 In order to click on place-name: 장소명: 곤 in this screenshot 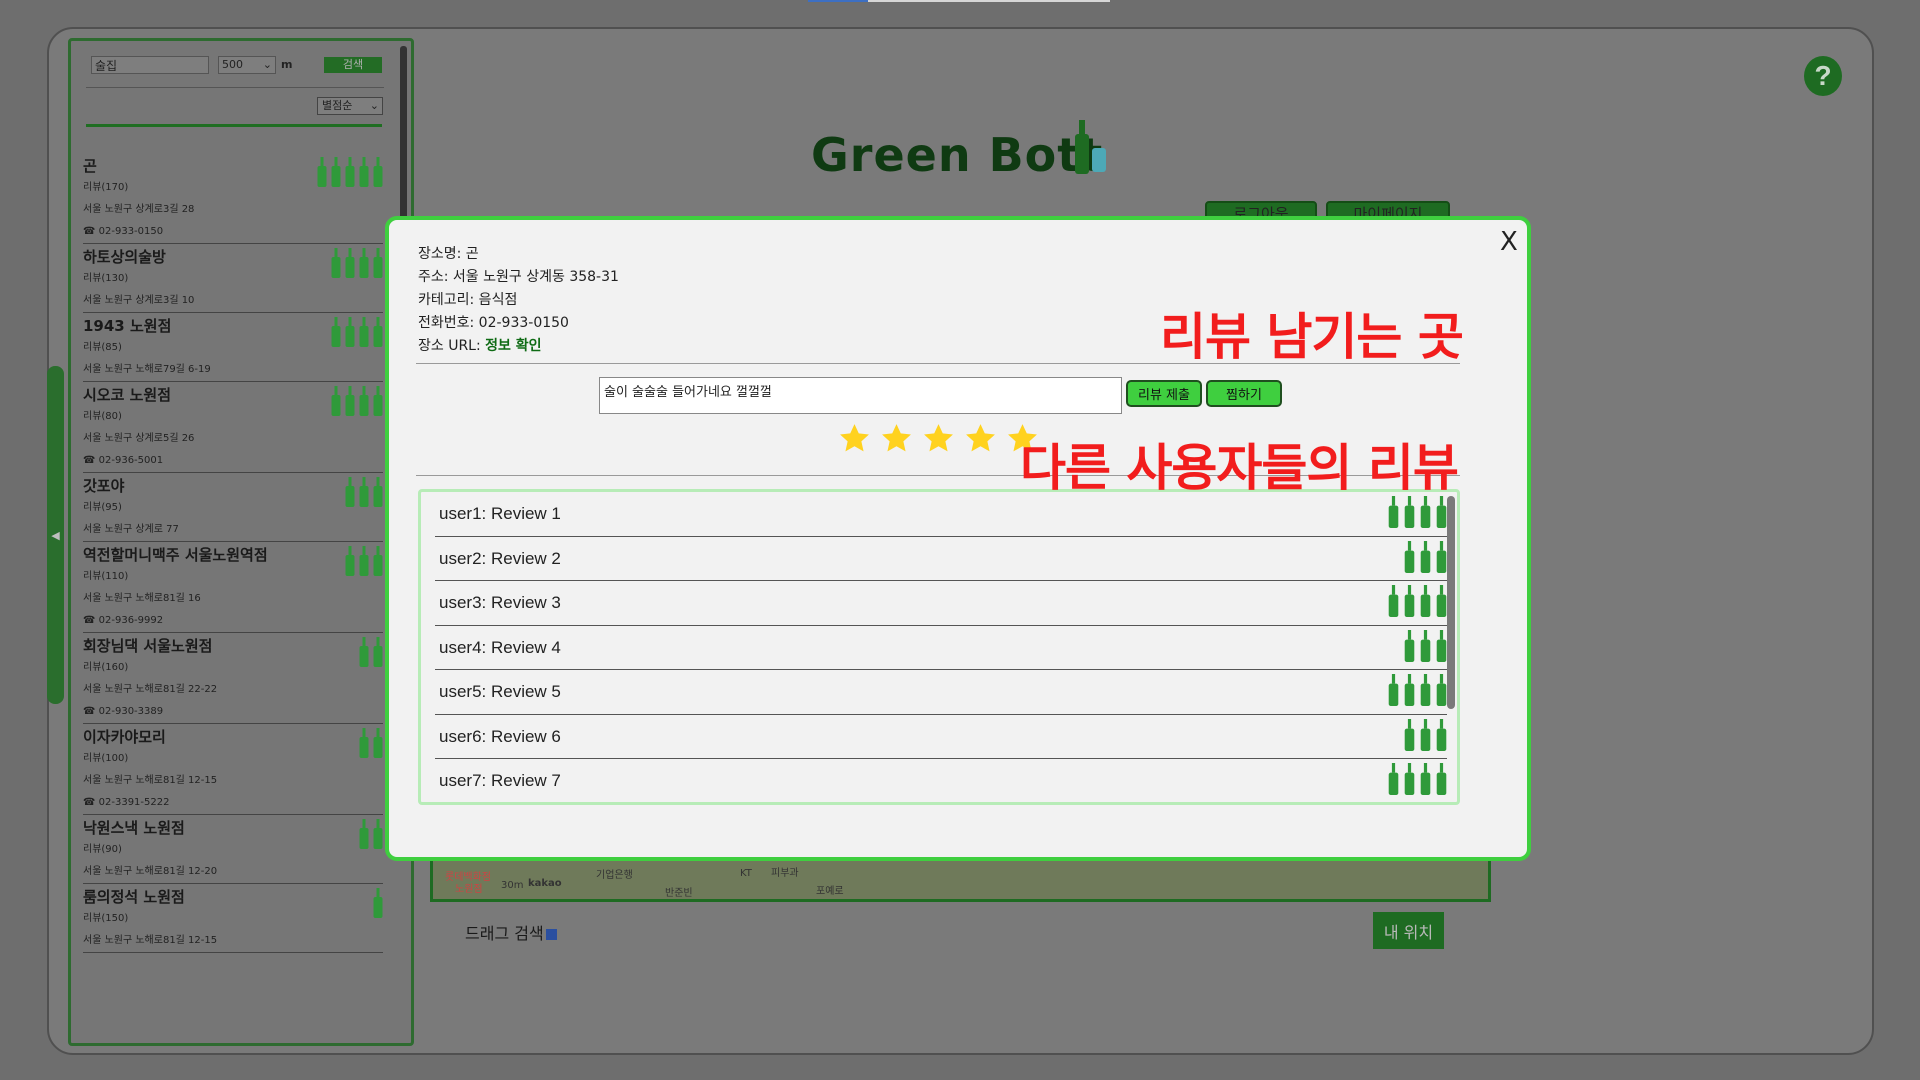, I will do `click(448, 254)`.